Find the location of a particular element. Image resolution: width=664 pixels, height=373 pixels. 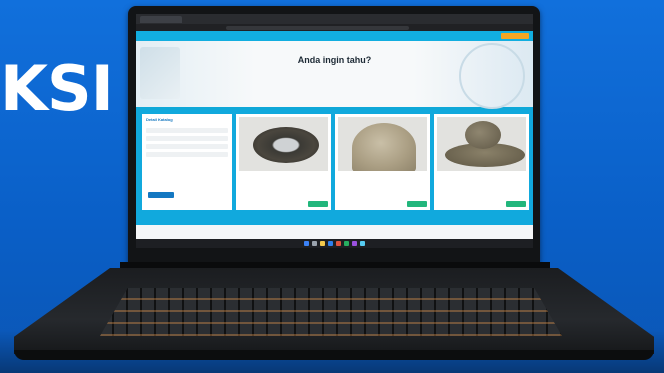

hero-photo is located at coordinates (160, 73).